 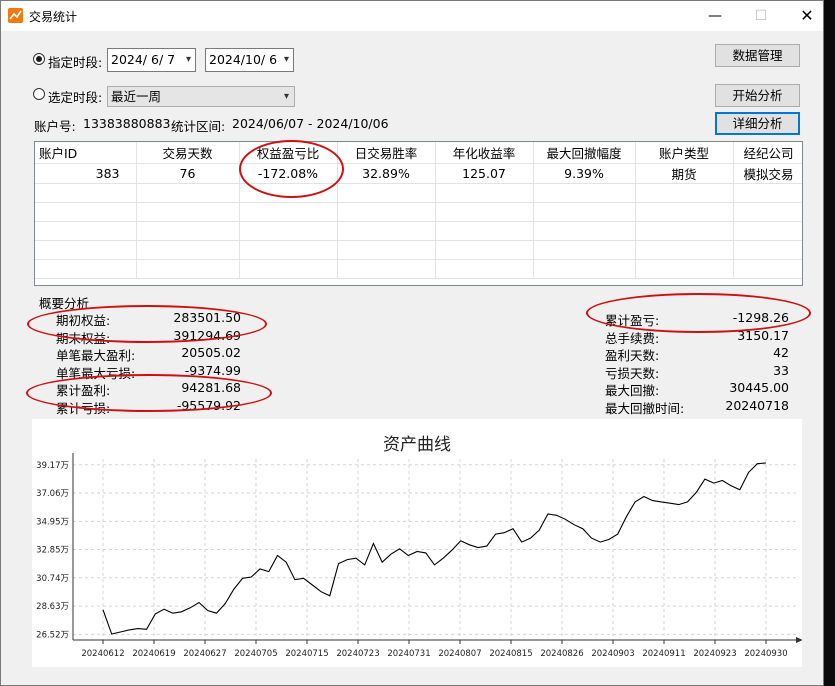 What do you see at coordinates (612, 654) in the screenshot?
I see `x-tick-label: 20240903` at bounding box center [612, 654].